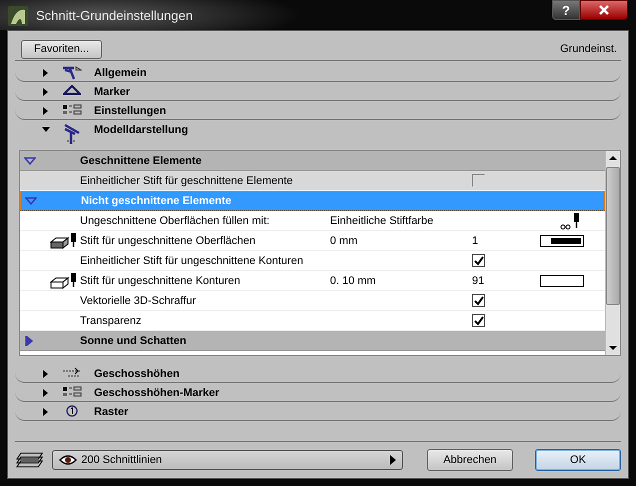 Image resolution: width=636 pixels, height=486 pixels. Describe the element at coordinates (161, 280) in the screenshot. I see `setting-label: Stift für ungeschnittene Konturen` at that location.